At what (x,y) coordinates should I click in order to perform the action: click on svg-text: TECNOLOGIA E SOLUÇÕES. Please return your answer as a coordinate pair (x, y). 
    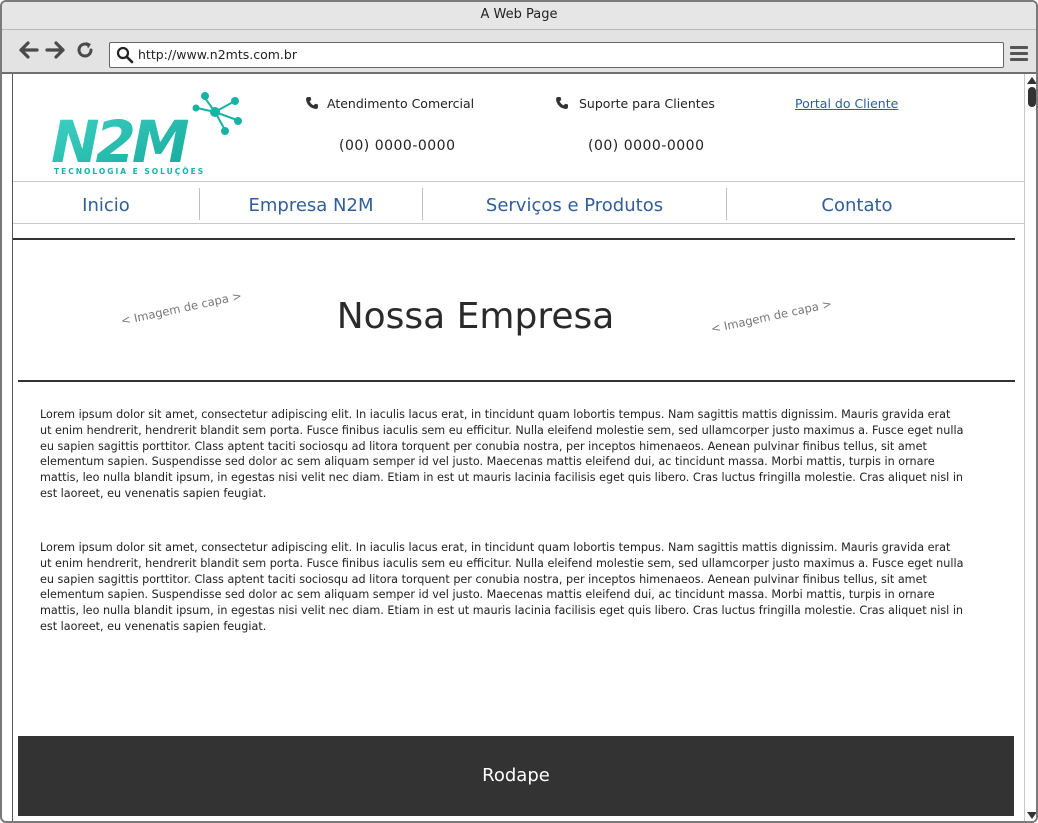
    Looking at the image, I should click on (129, 171).